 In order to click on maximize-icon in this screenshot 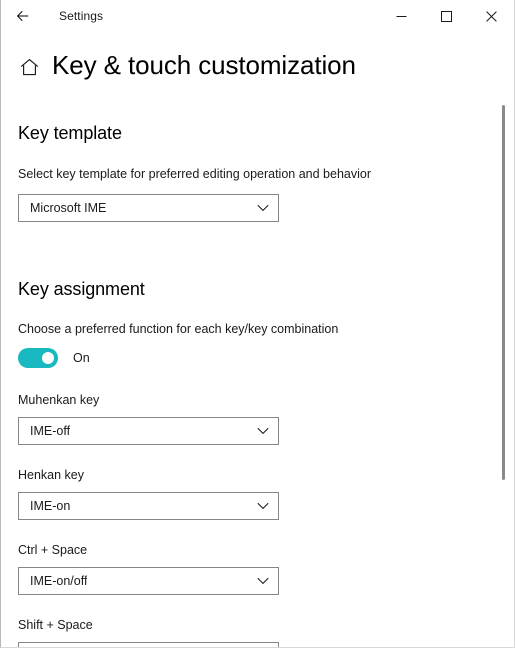, I will do `click(446, 16)`.